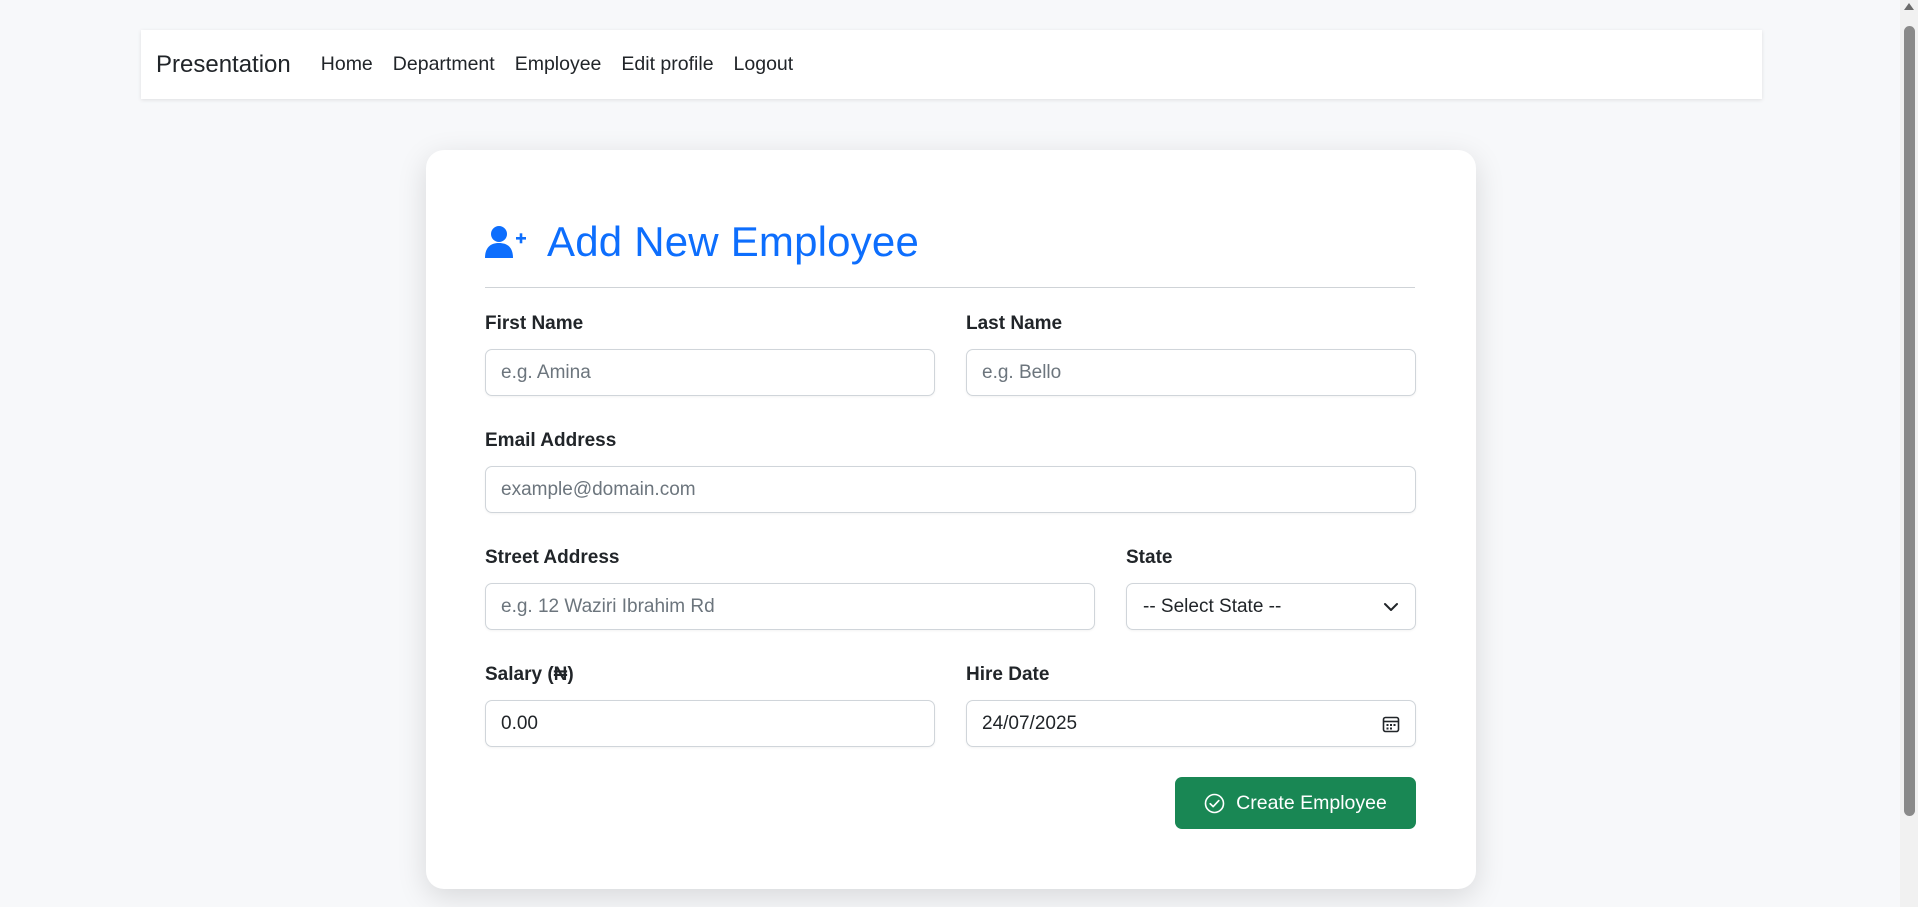 This screenshot has height=907, width=1918. Describe the element at coordinates (950, 287) in the screenshot. I see `title-divider` at that location.